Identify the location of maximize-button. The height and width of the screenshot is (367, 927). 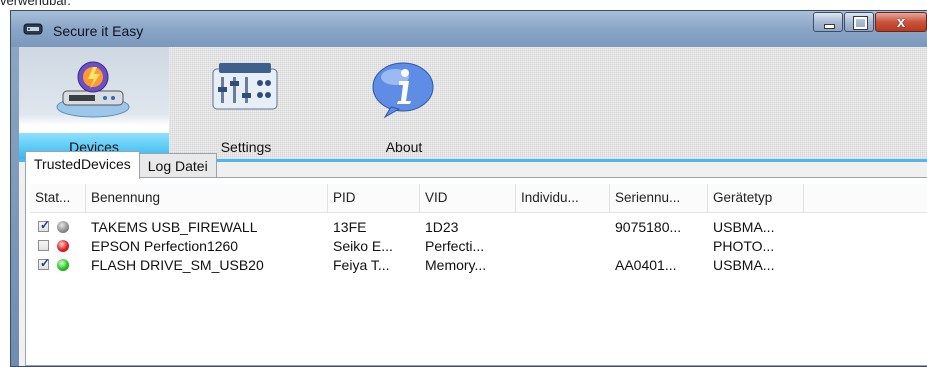
(859, 22).